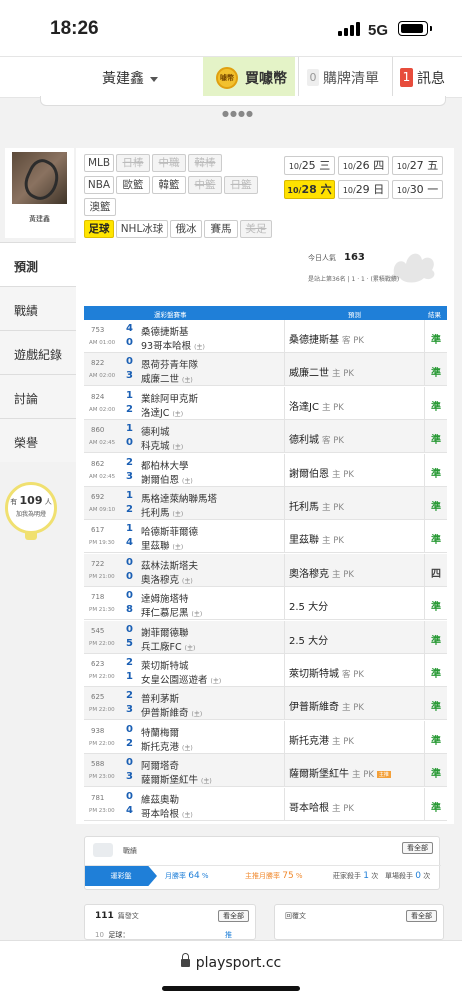 The image size is (462, 1000). What do you see at coordinates (238, 113) in the screenshot?
I see `carousel-dots: ●●●●` at bounding box center [238, 113].